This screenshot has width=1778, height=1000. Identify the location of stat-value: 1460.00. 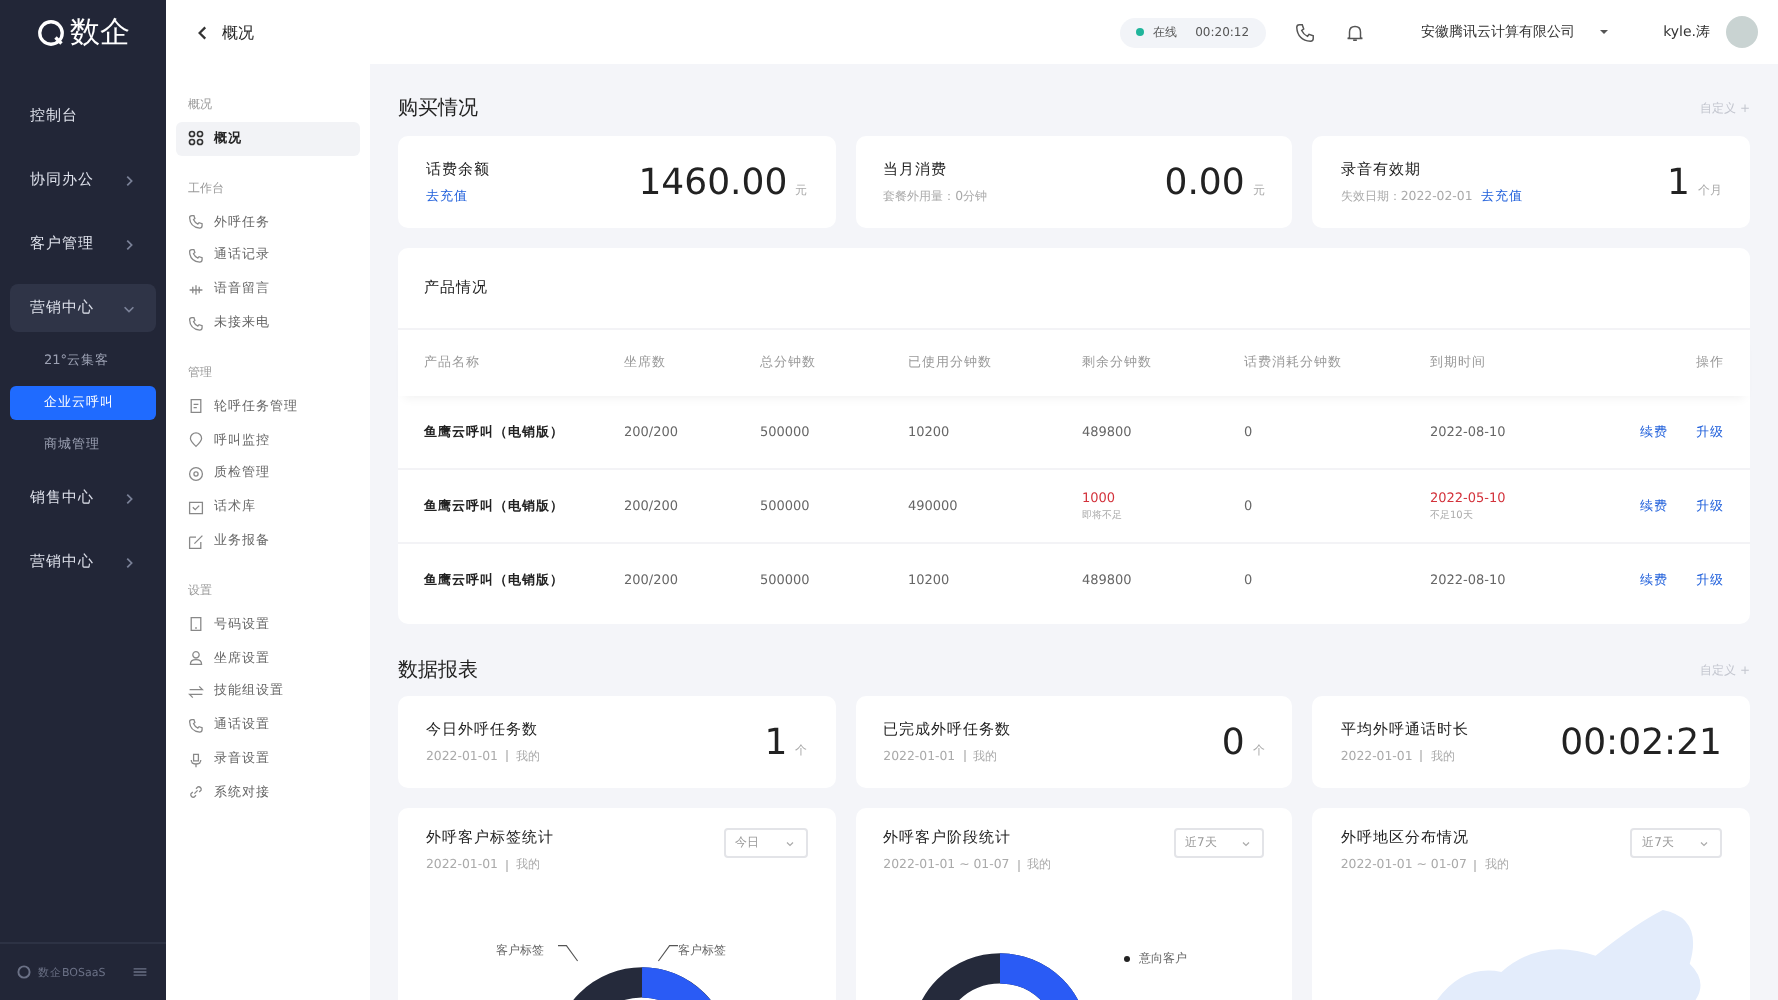
(713, 182).